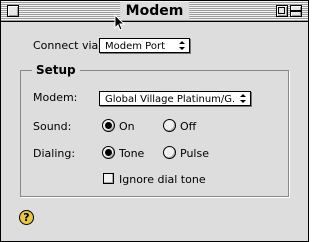 This screenshot has width=320, height=242. What do you see at coordinates (108, 152) in the screenshot?
I see `dialing-tone-radio` at bounding box center [108, 152].